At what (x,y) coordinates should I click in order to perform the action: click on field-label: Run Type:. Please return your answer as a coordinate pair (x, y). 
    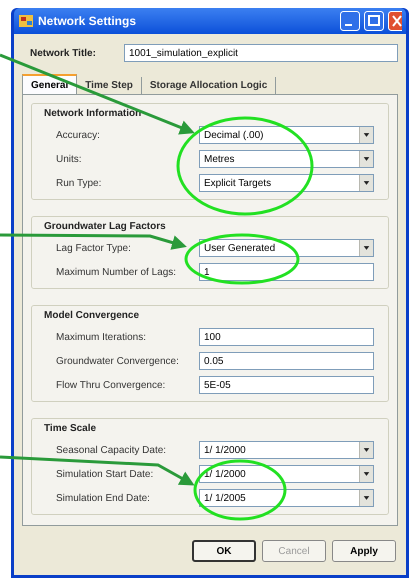
    Looking at the image, I should click on (79, 183).